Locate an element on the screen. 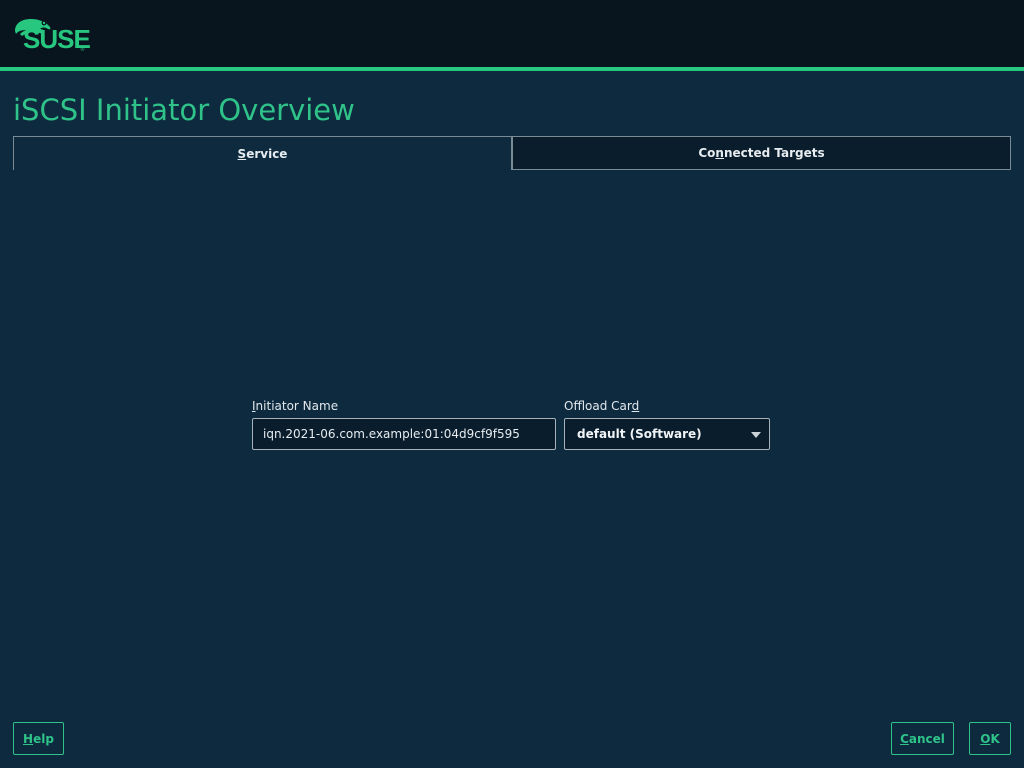 The height and width of the screenshot is (768, 1024). offload-card-label: Offload Card is located at coordinates (601, 406).